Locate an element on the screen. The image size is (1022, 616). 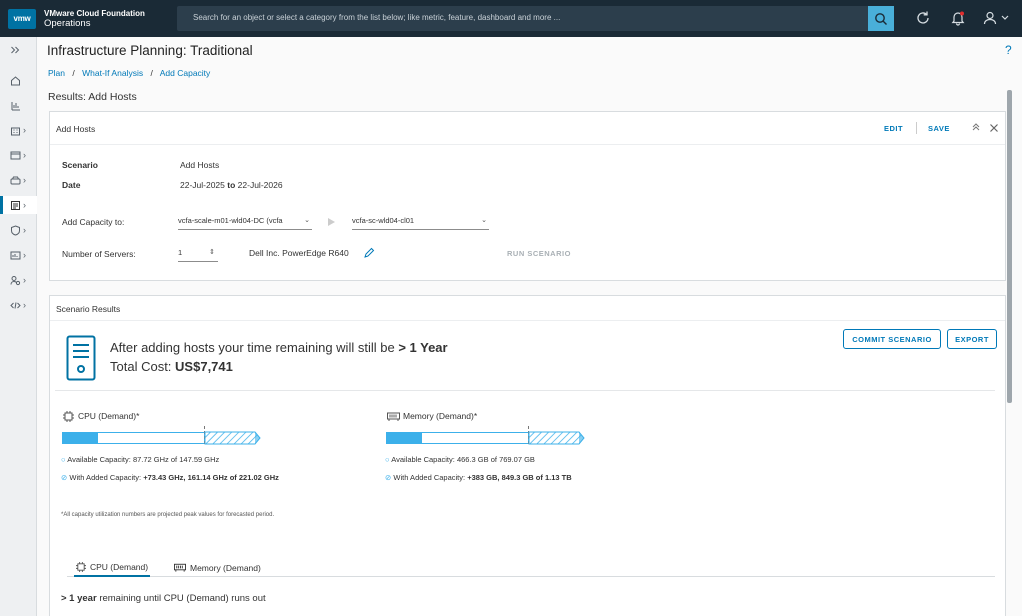
nav-data-sources is located at coordinates (18, 105).